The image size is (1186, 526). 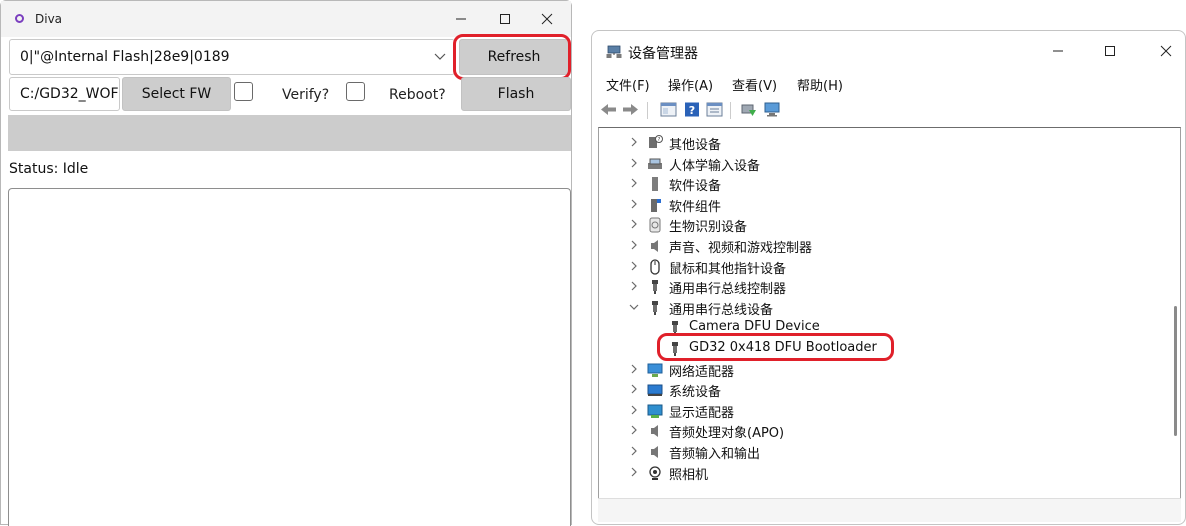 What do you see at coordinates (702, 372) in the screenshot?
I see `tree-item-label: 网络适配器` at bounding box center [702, 372].